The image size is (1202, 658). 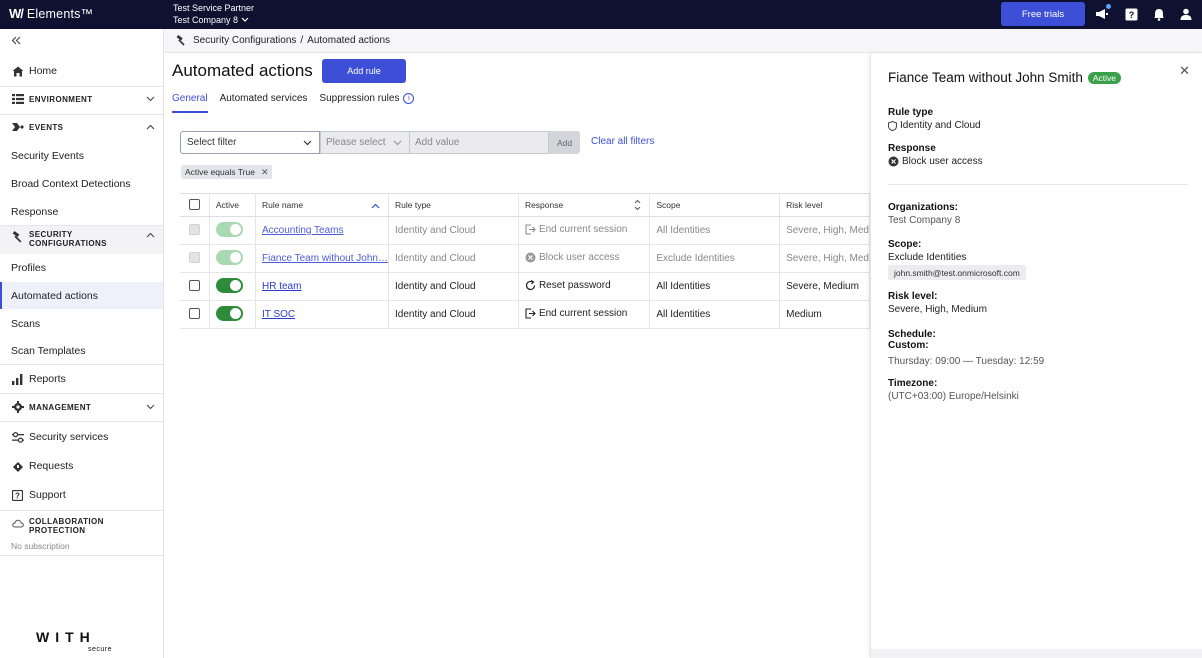 What do you see at coordinates (213, 14) in the screenshot?
I see `org-switcher: Test Service Partner Test Company 8` at bounding box center [213, 14].